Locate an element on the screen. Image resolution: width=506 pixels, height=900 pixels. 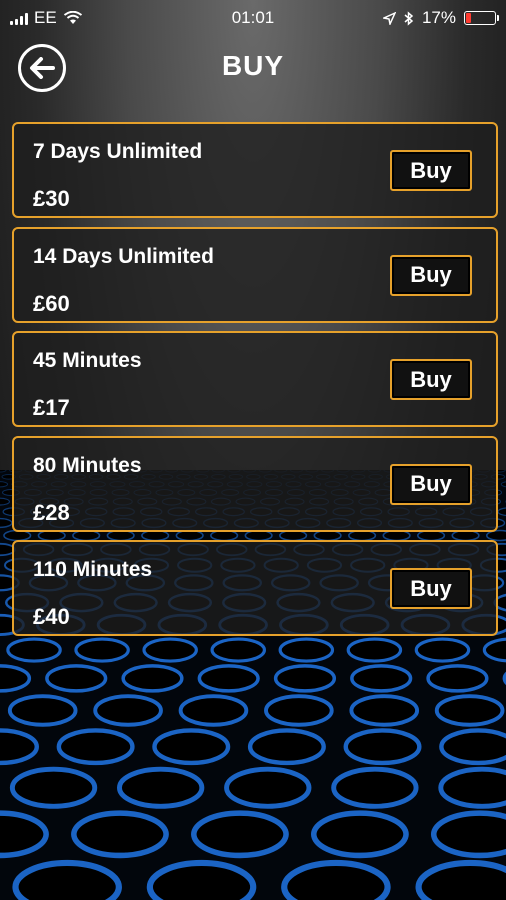
page-title: BUY is located at coordinates (253, 65).